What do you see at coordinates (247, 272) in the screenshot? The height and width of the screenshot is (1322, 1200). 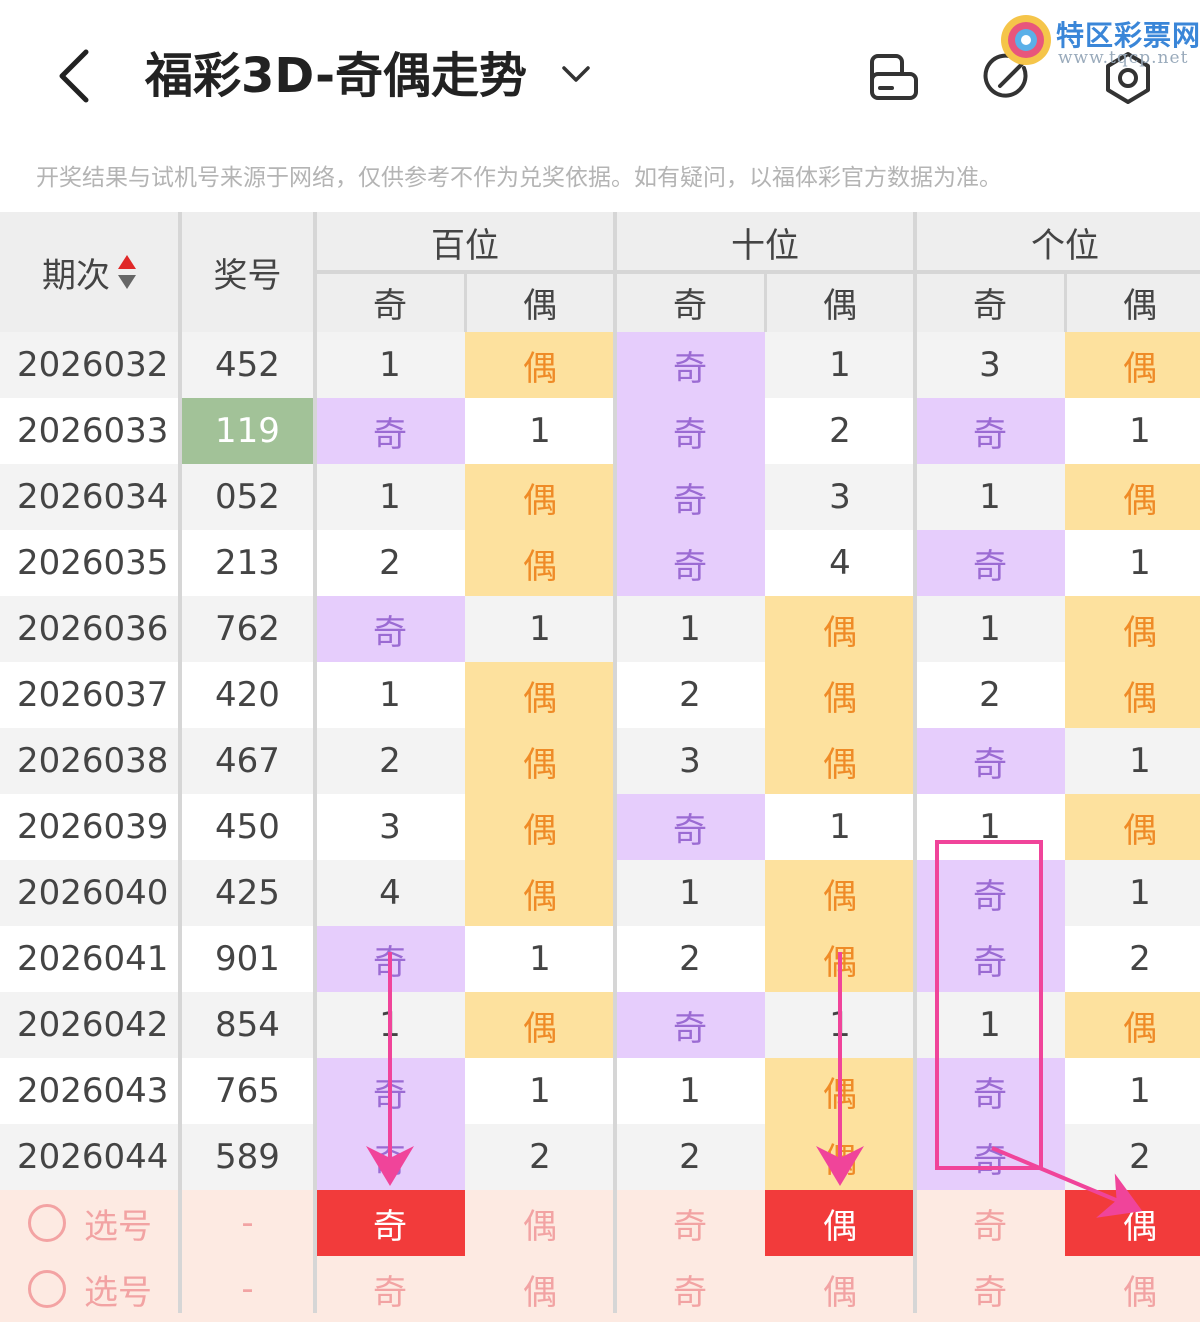 I see `column-header-number: 奖号` at bounding box center [247, 272].